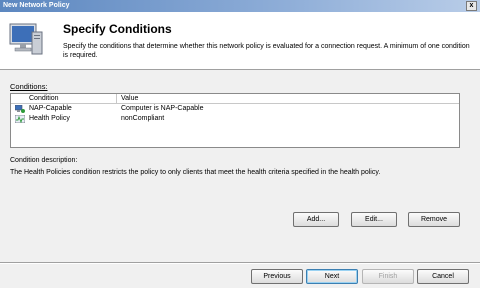 This screenshot has height=288, width=480. I want to click on window-title: New Network Policy, so click(36, 5).